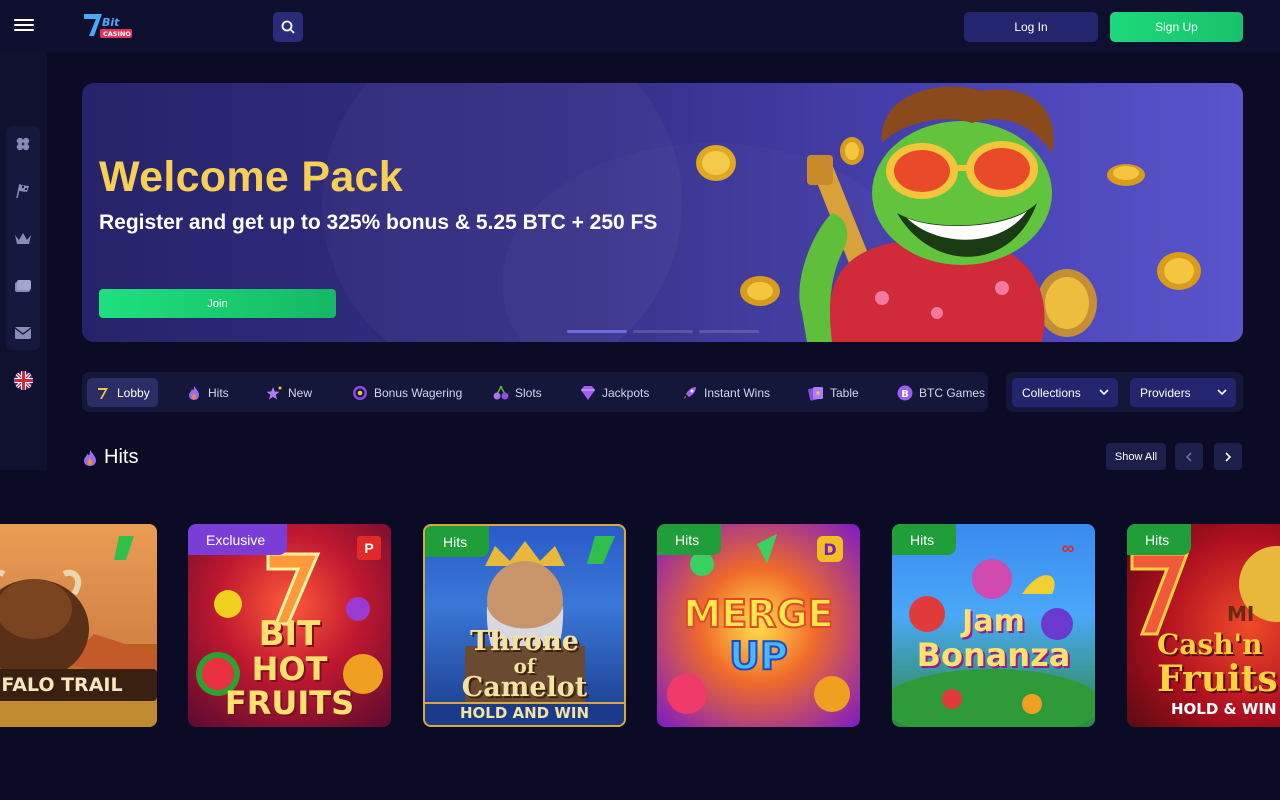  I want to click on login-button: Log In, so click(1031, 27).